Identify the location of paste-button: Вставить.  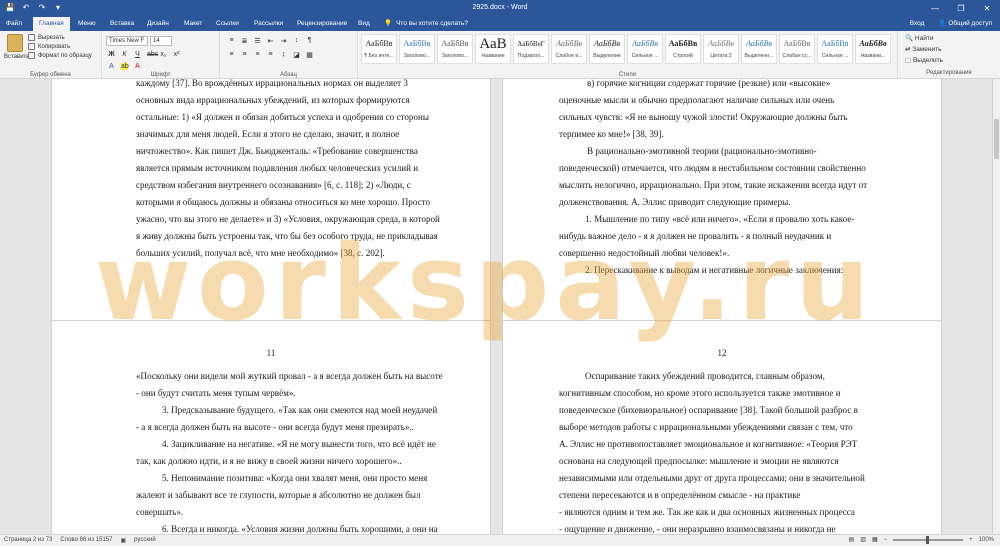
(16, 47).